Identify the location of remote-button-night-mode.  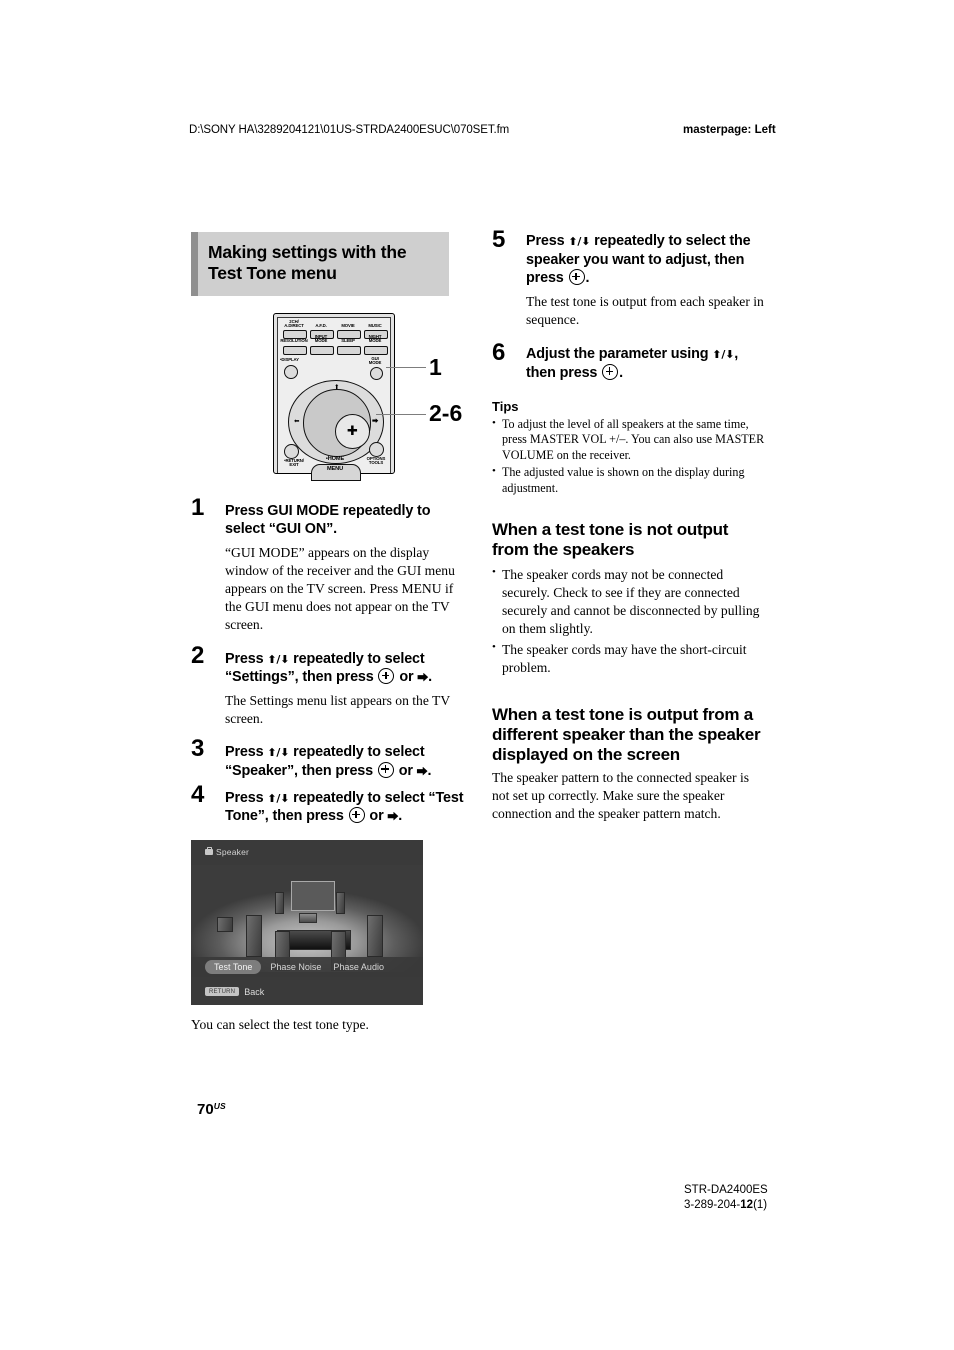
(376, 350).